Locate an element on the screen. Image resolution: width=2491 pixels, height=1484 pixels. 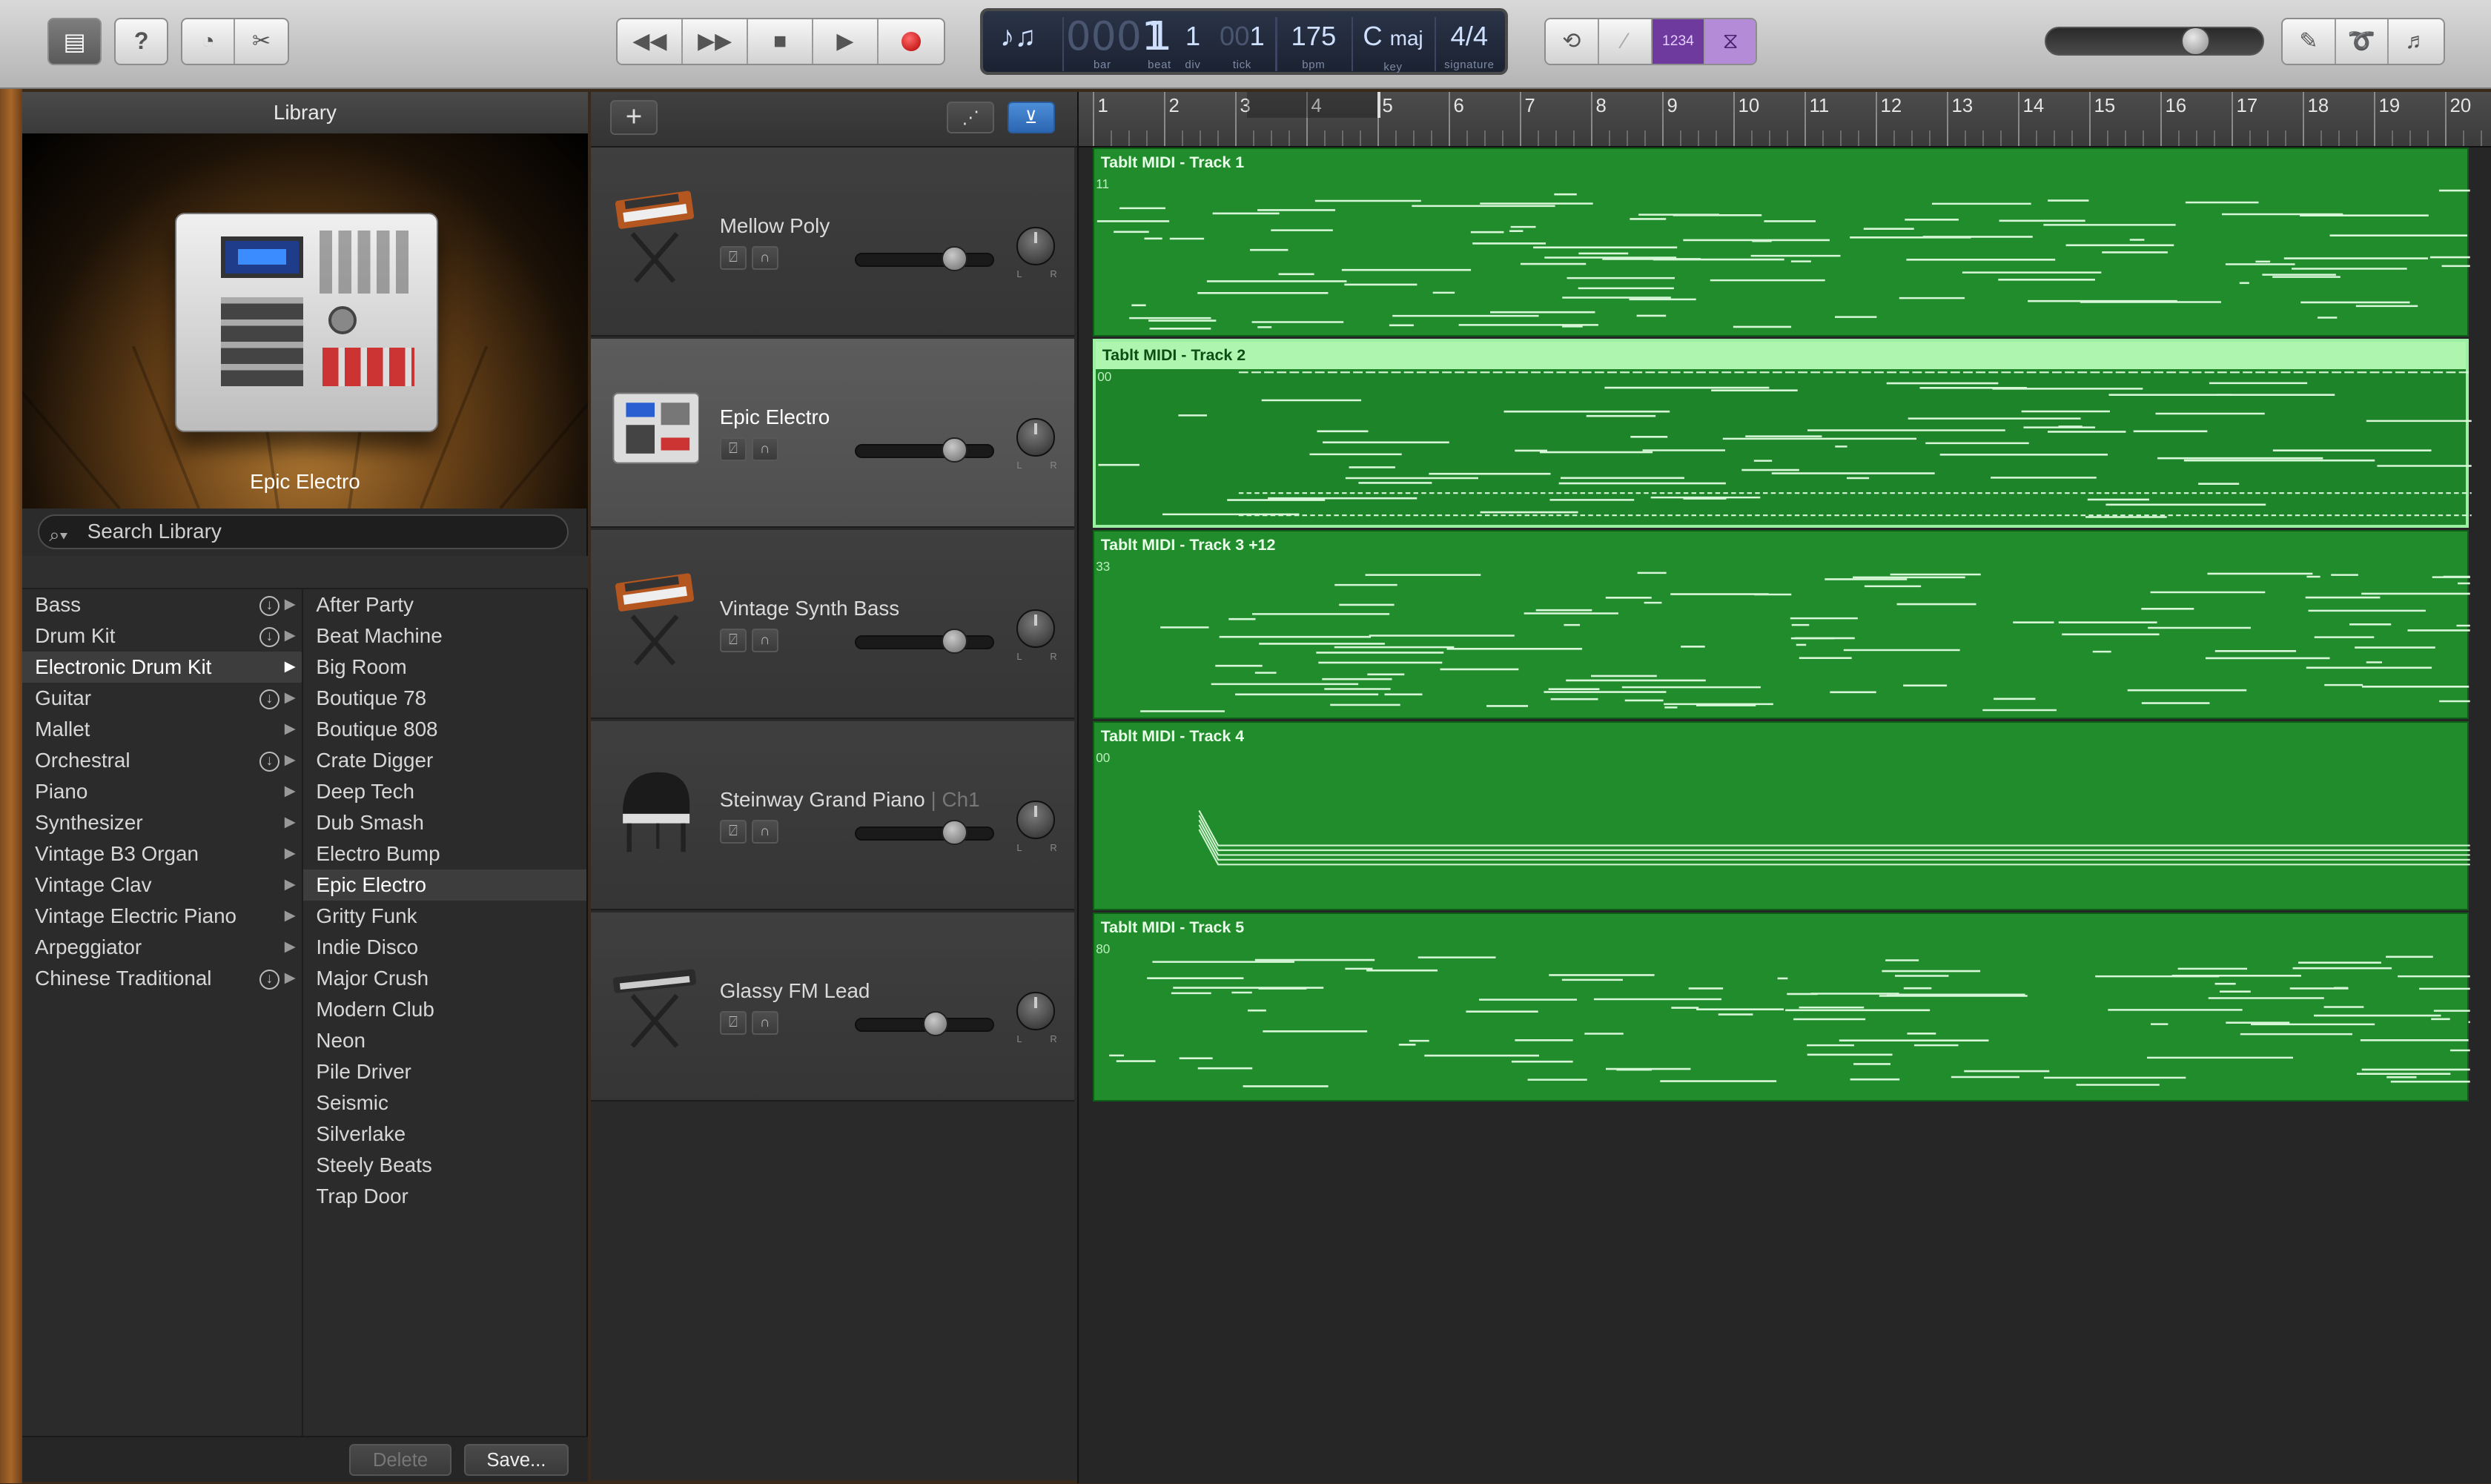
category-item: Chinese Traditional ↓ ▶ is located at coordinates (162, 979).